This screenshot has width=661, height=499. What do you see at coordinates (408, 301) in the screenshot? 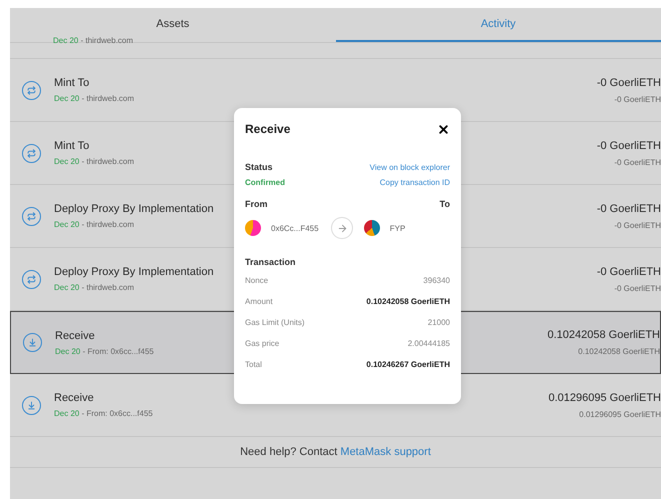
I see `detail-value: 0.10242058 GoerliETH` at bounding box center [408, 301].